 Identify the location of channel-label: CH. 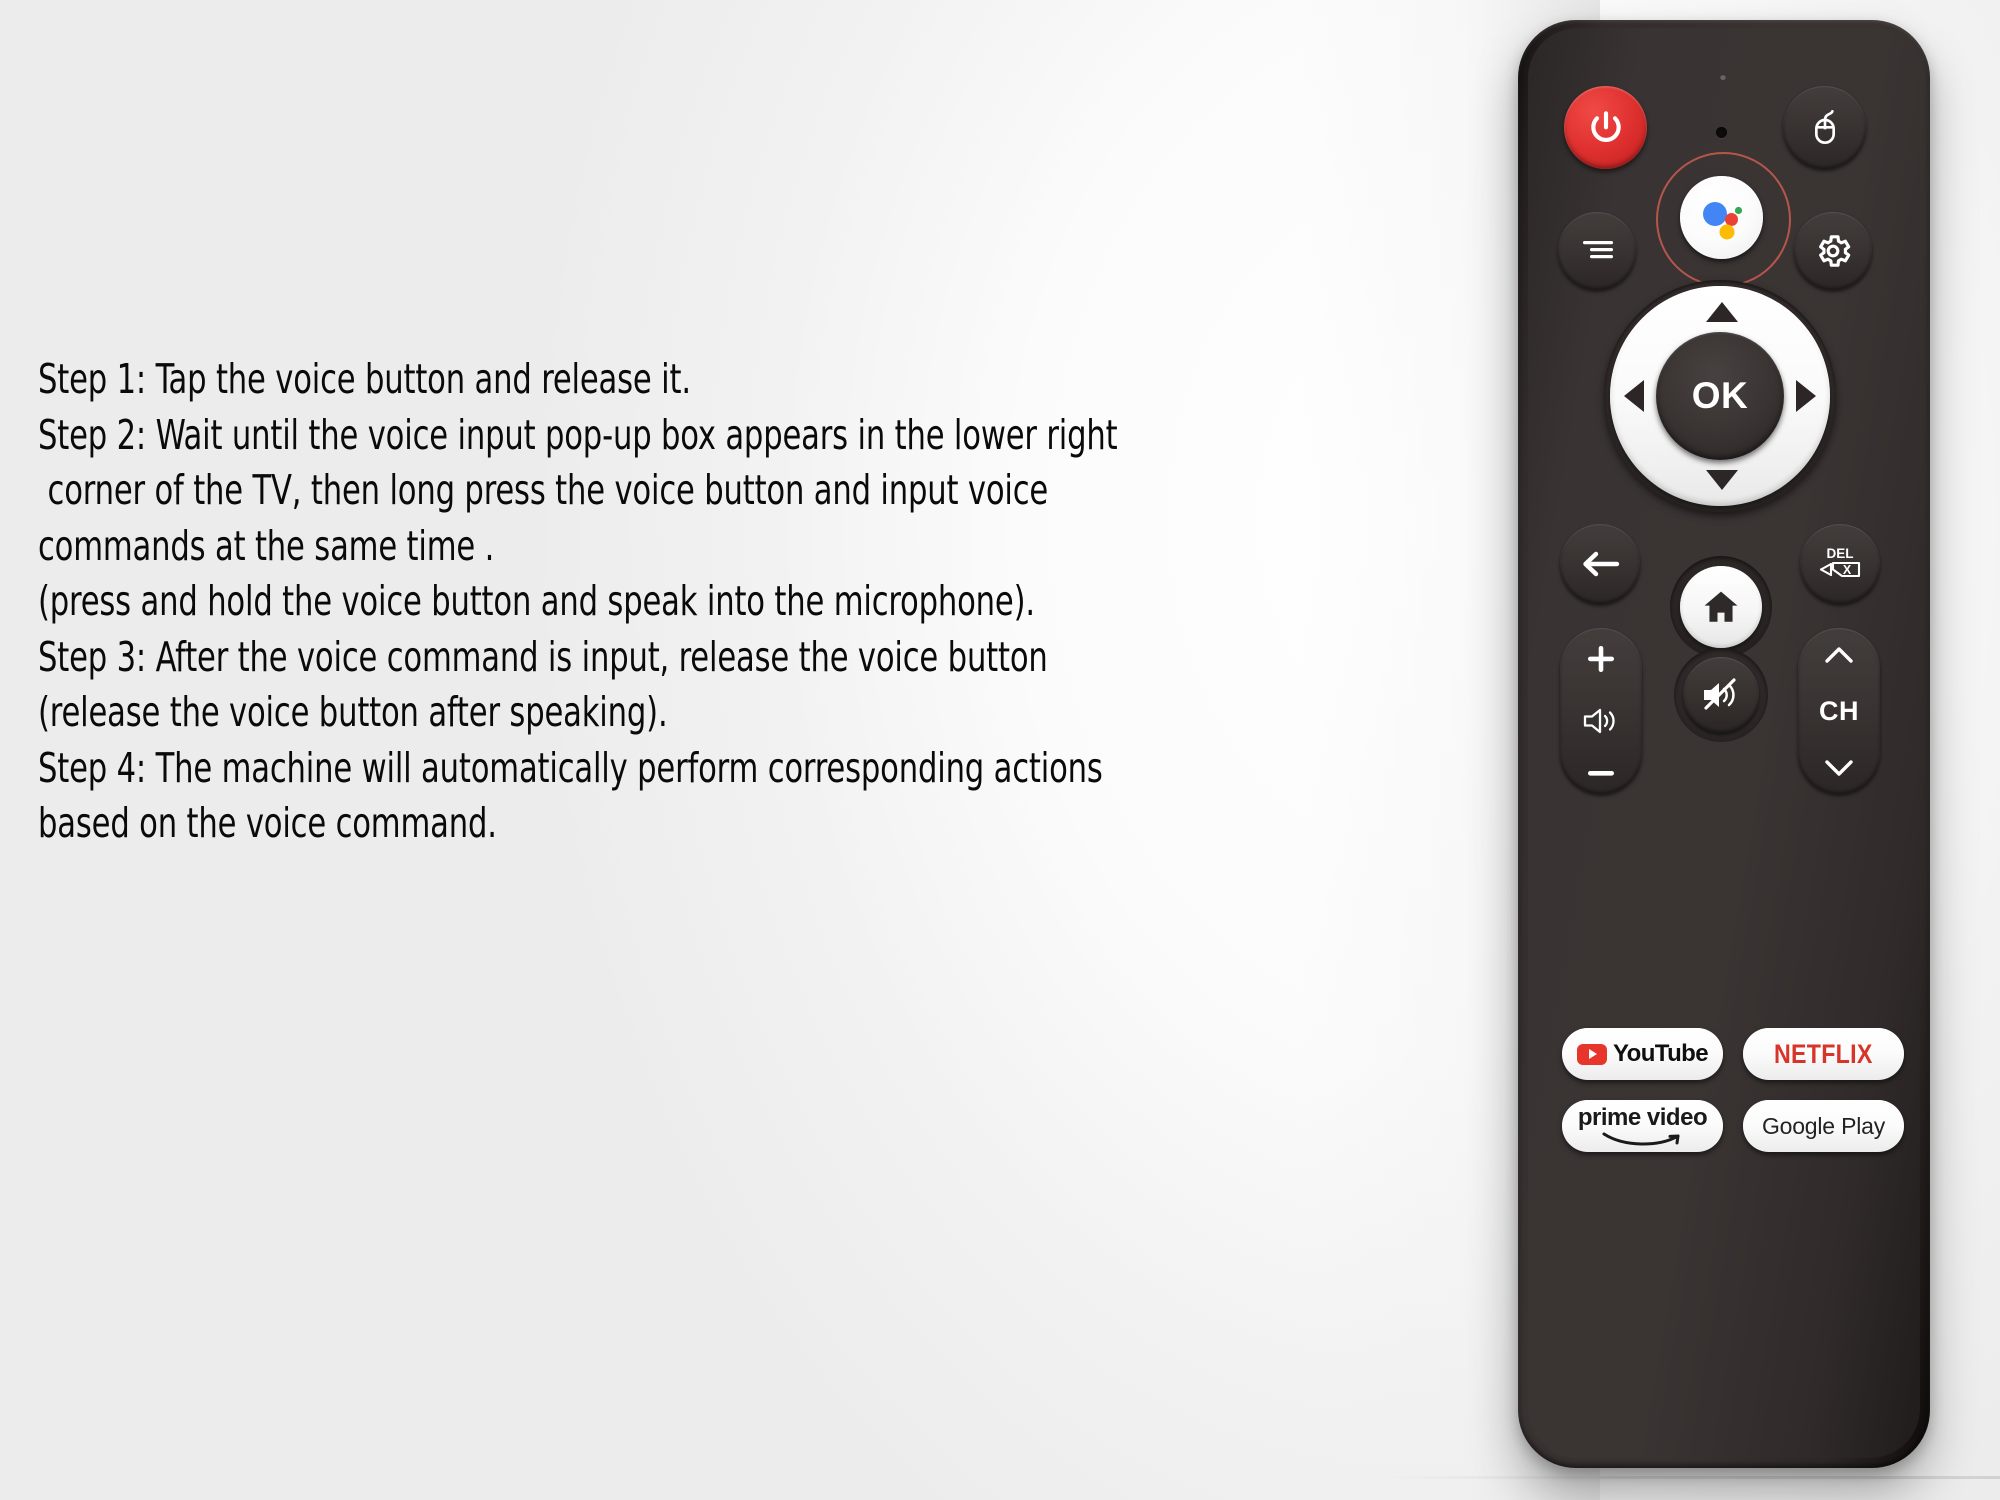
(1839, 710).